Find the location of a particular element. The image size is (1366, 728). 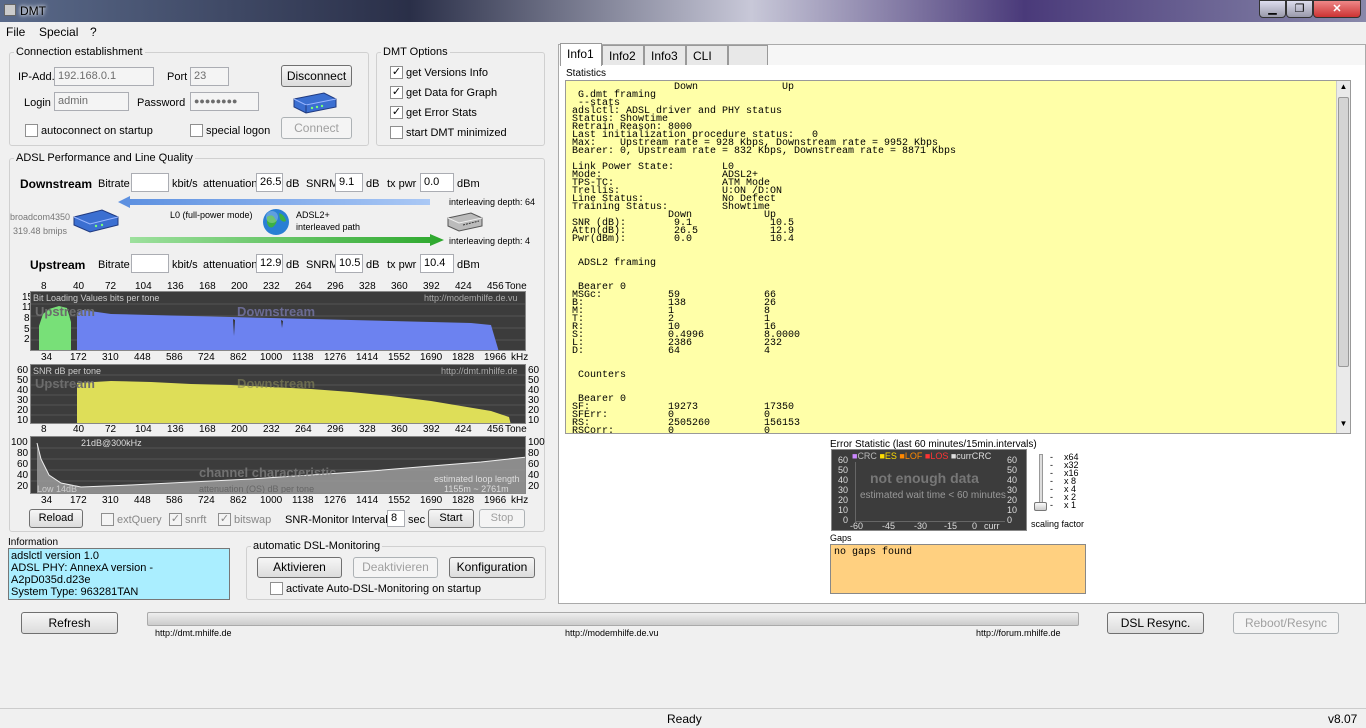

activate-button: Aktivieren is located at coordinates (299, 567).